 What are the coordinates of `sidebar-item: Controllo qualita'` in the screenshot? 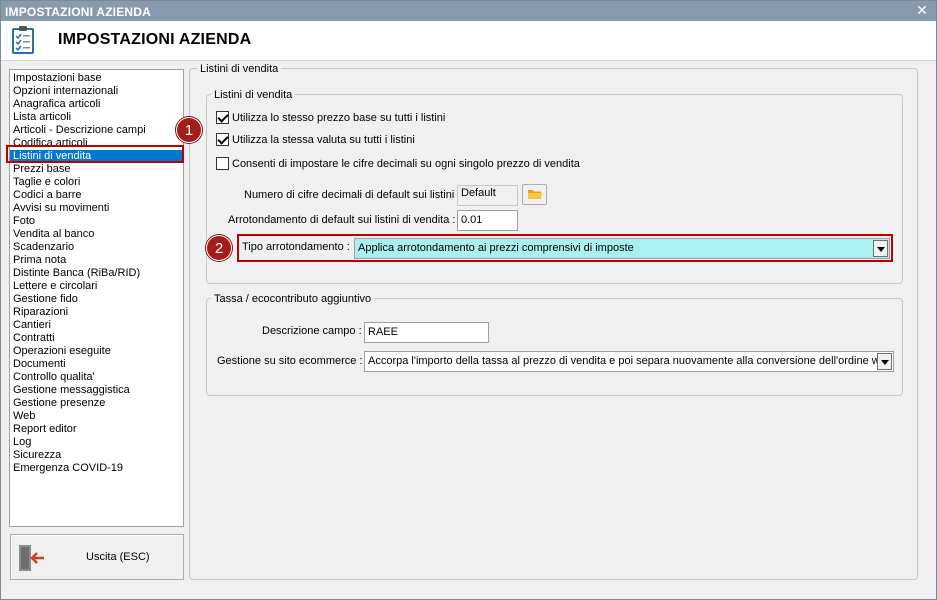 It's located at (96, 377).